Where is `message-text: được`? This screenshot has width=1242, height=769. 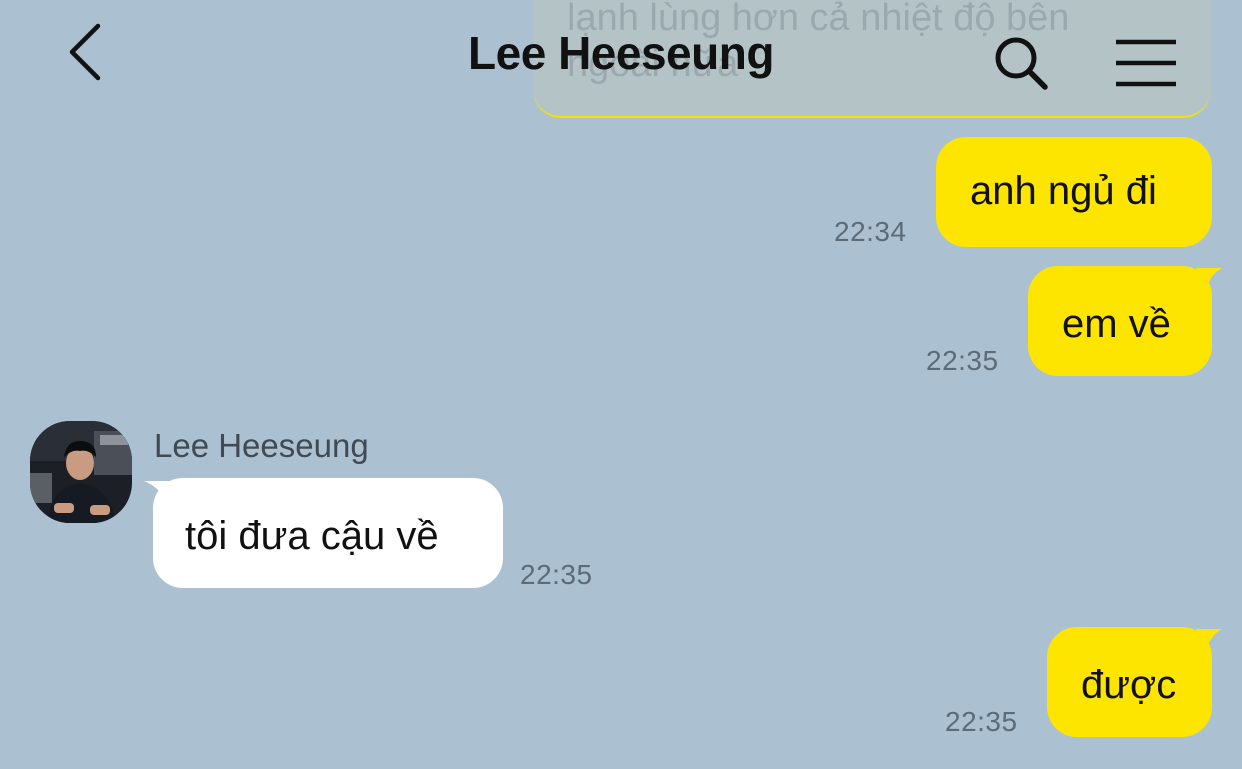 message-text: được is located at coordinates (1129, 685).